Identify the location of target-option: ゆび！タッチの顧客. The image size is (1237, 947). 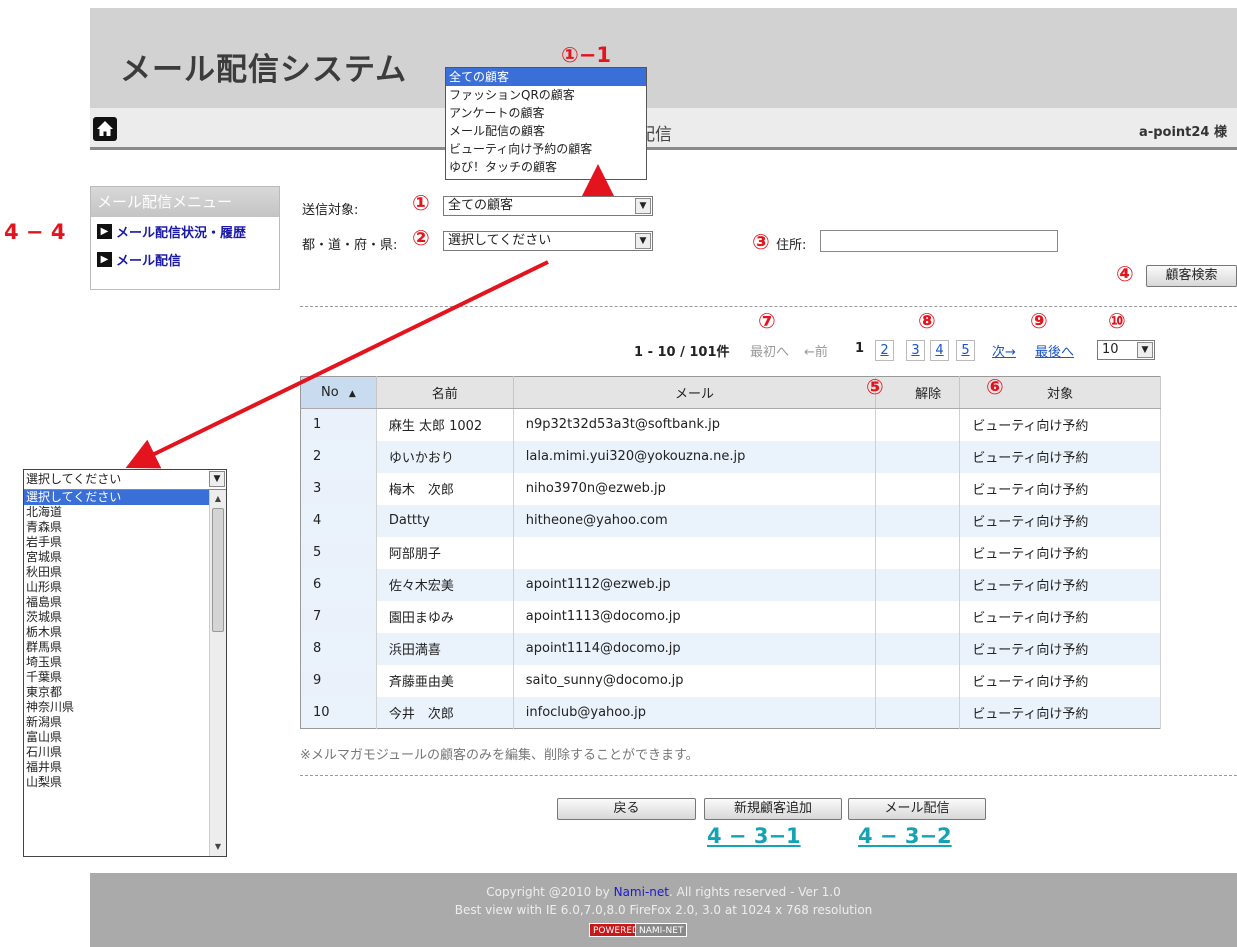
(546, 167).